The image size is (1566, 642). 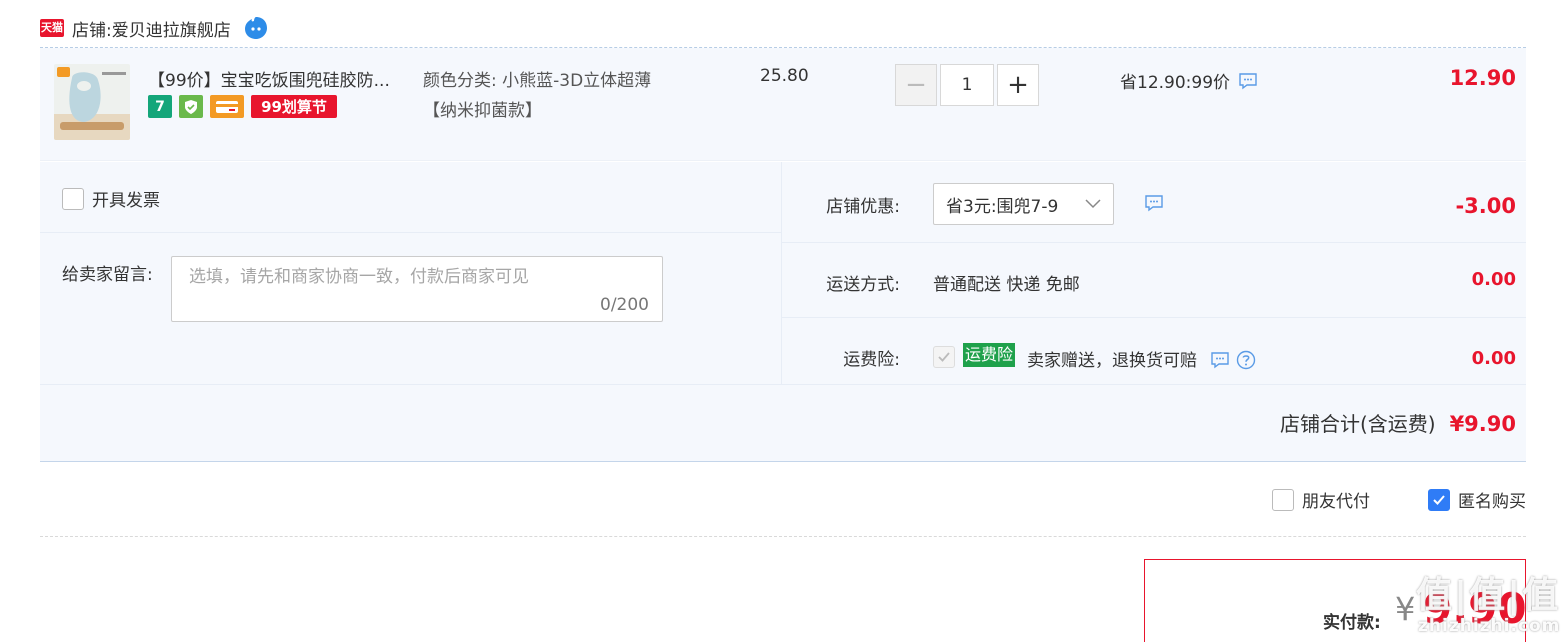 I want to click on help-question-icon, so click(x=1246, y=360).